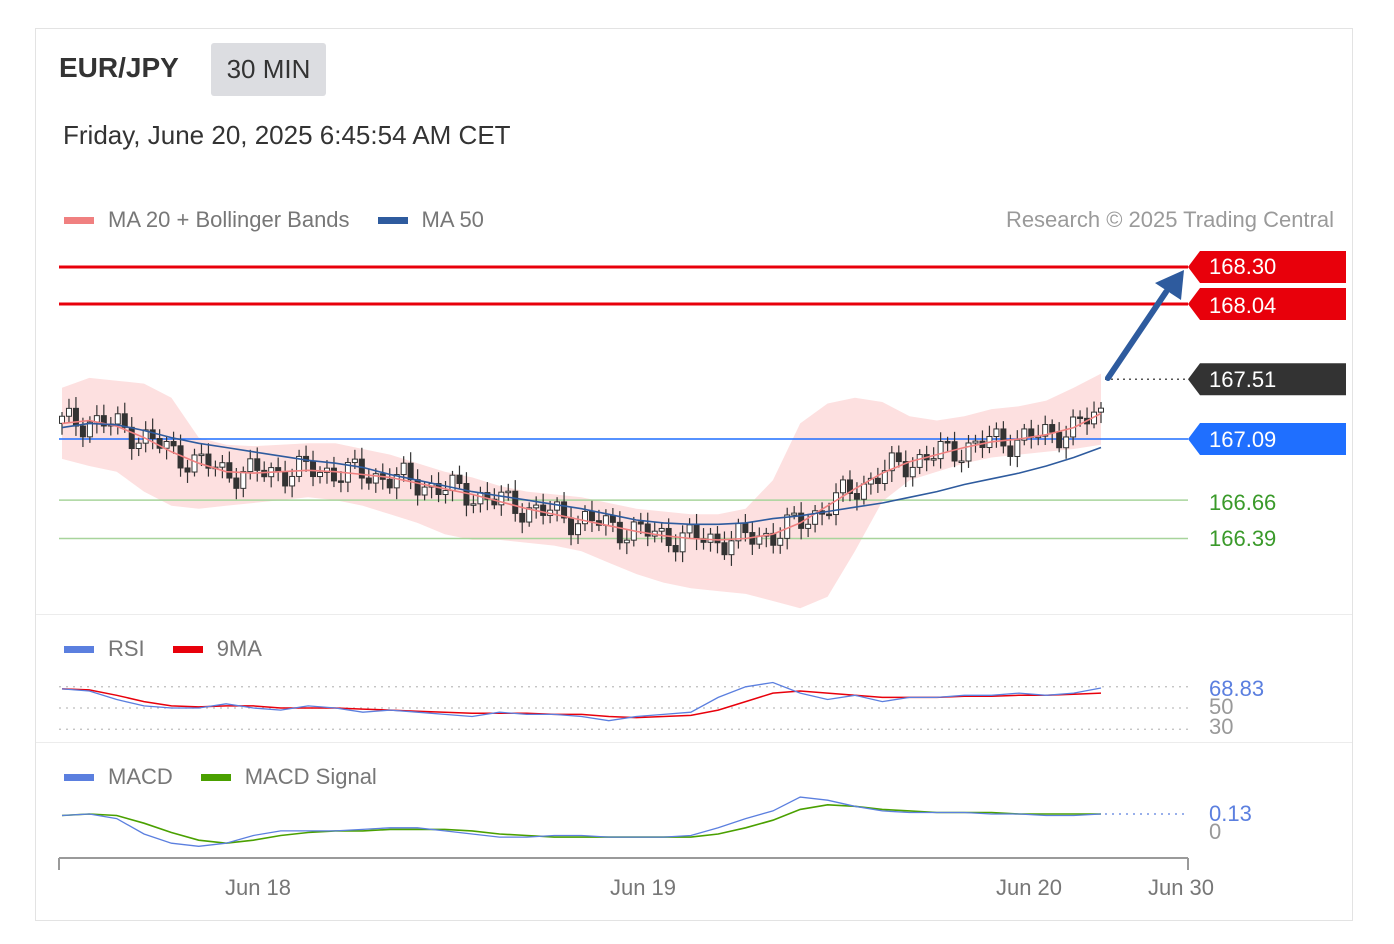 Image resolution: width=1394 pixels, height=944 pixels. What do you see at coordinates (1242, 538) in the screenshot?
I see `support-2-label: 166.39` at bounding box center [1242, 538].